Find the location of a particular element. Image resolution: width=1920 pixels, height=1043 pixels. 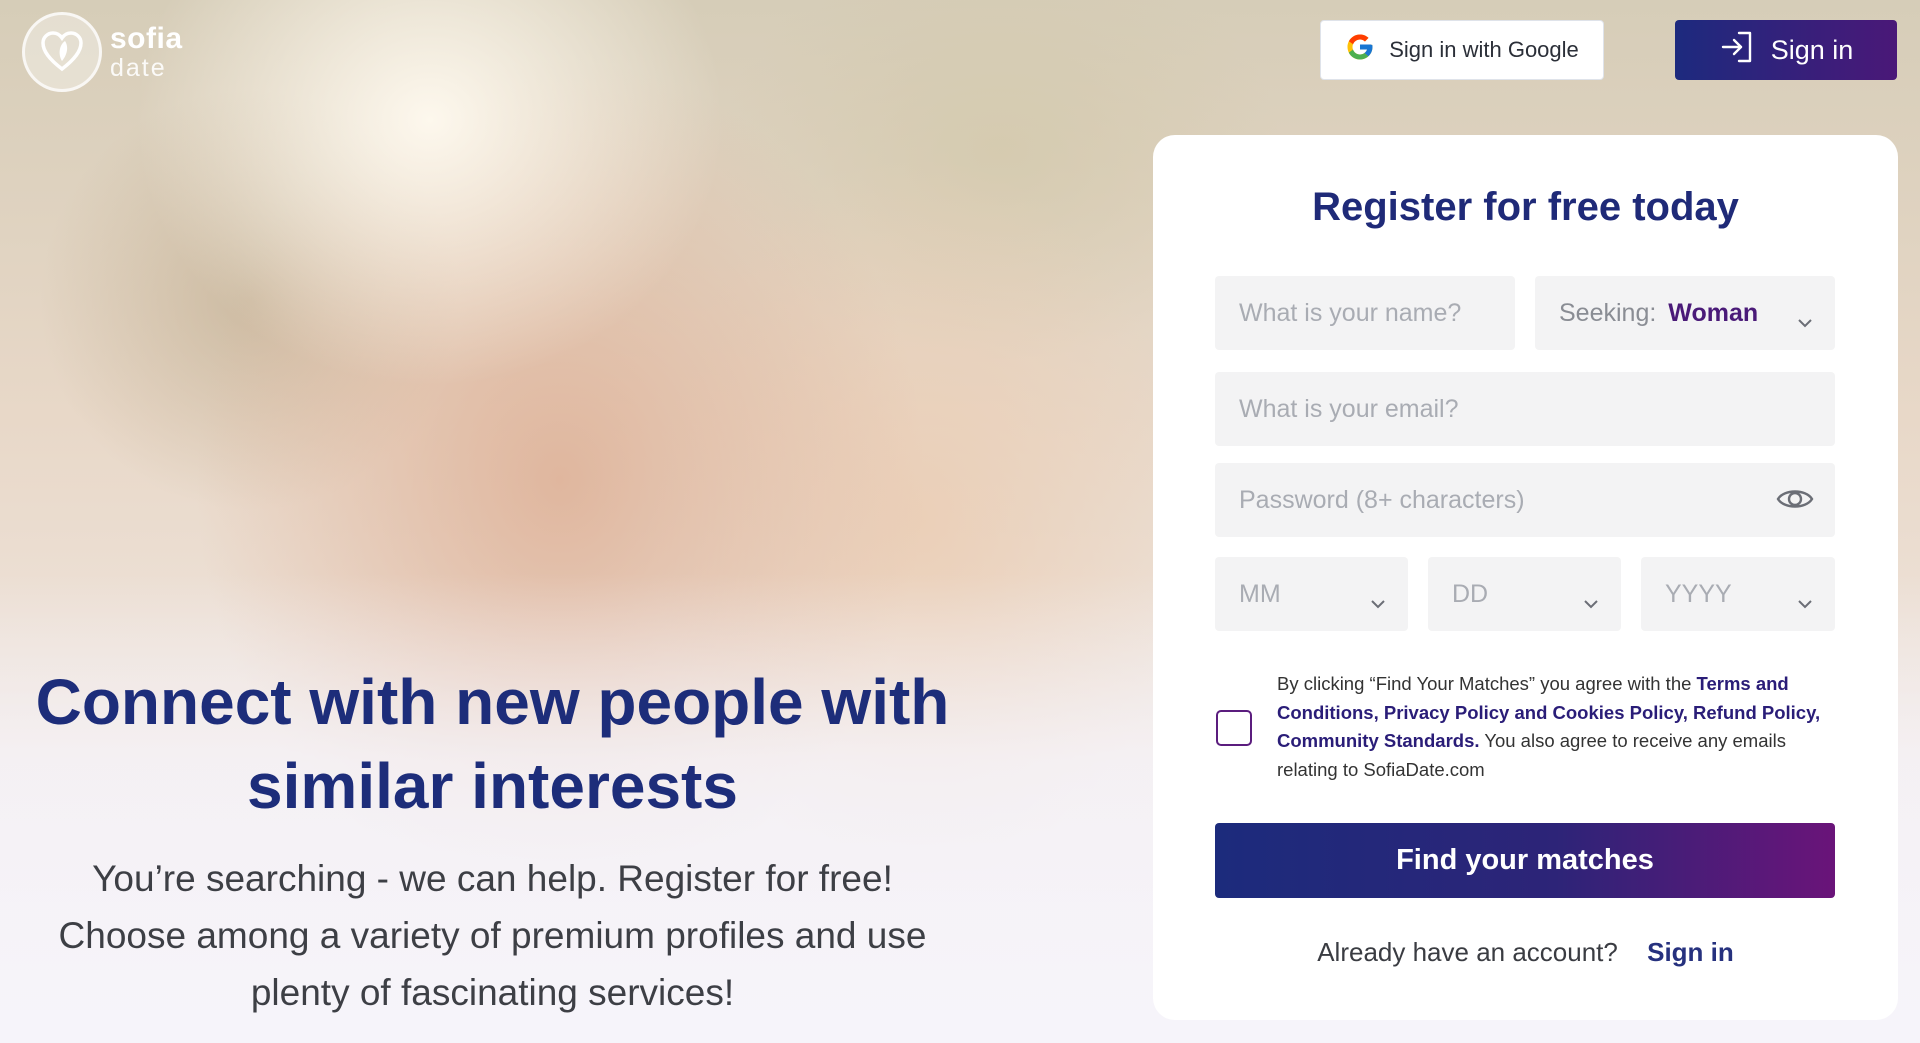

name-input is located at coordinates (1365, 313).